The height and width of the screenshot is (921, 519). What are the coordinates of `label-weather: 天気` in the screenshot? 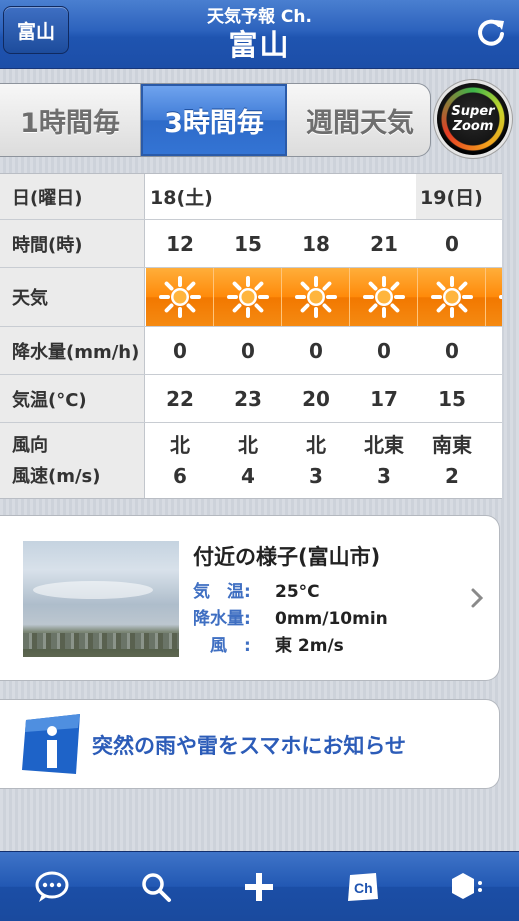 It's located at (72, 297).